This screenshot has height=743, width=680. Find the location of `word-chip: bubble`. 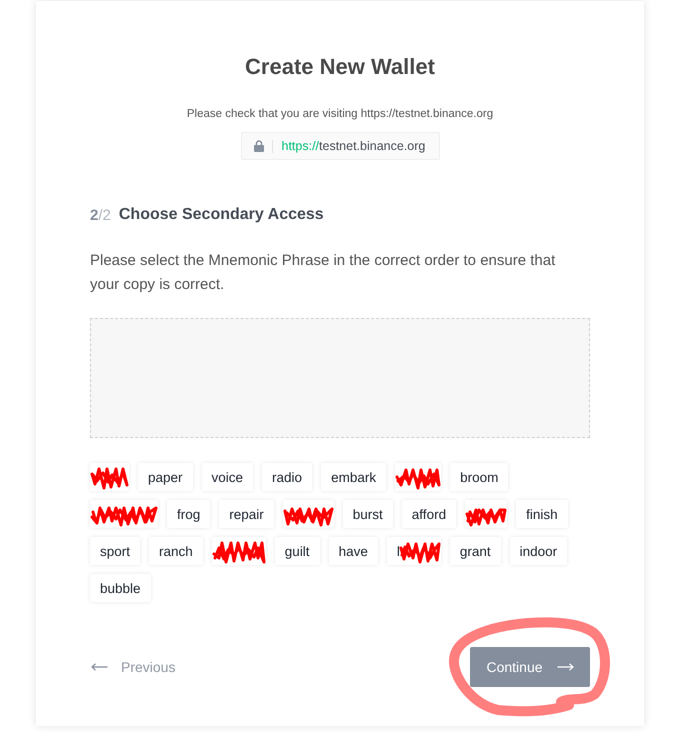

word-chip: bubble is located at coordinates (120, 588).